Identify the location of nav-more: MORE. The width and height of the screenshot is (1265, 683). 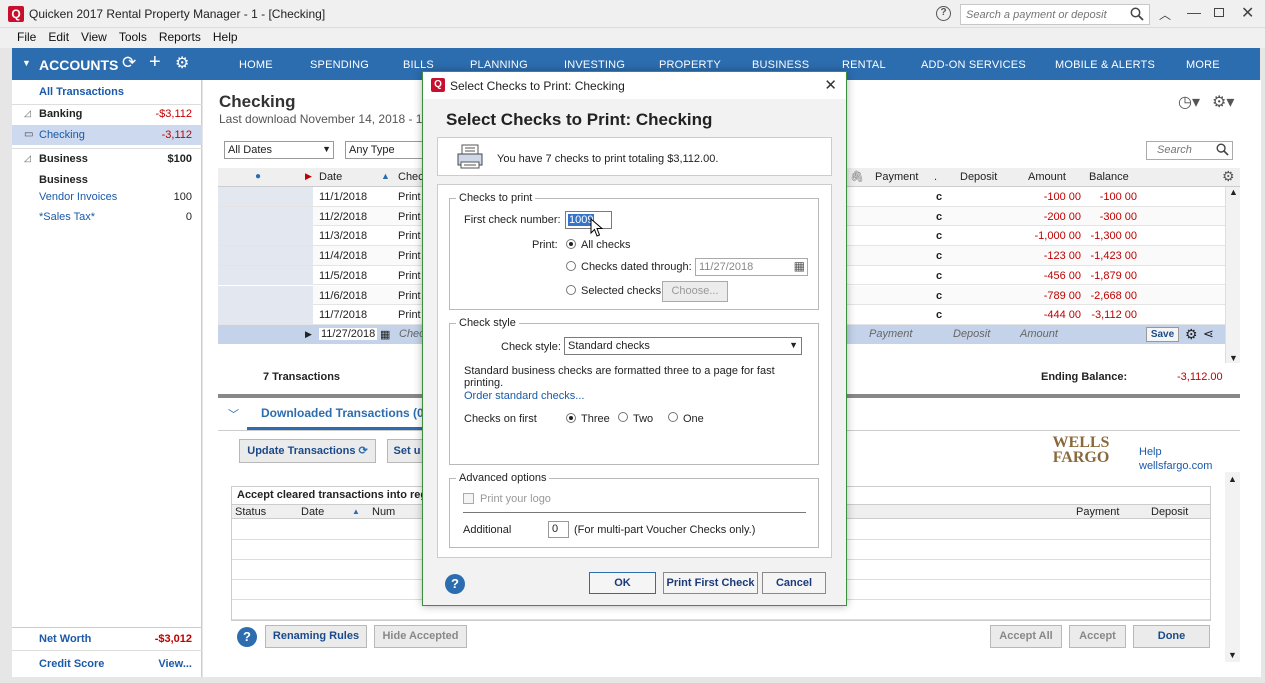
(1203, 65).